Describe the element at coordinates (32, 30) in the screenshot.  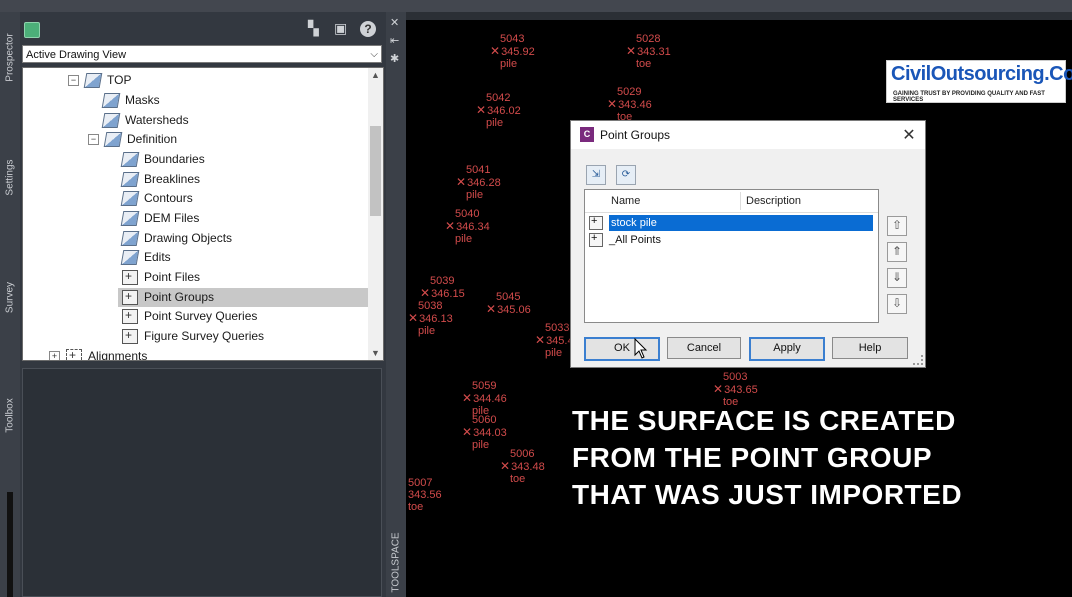
I see `prospector-icon` at that location.